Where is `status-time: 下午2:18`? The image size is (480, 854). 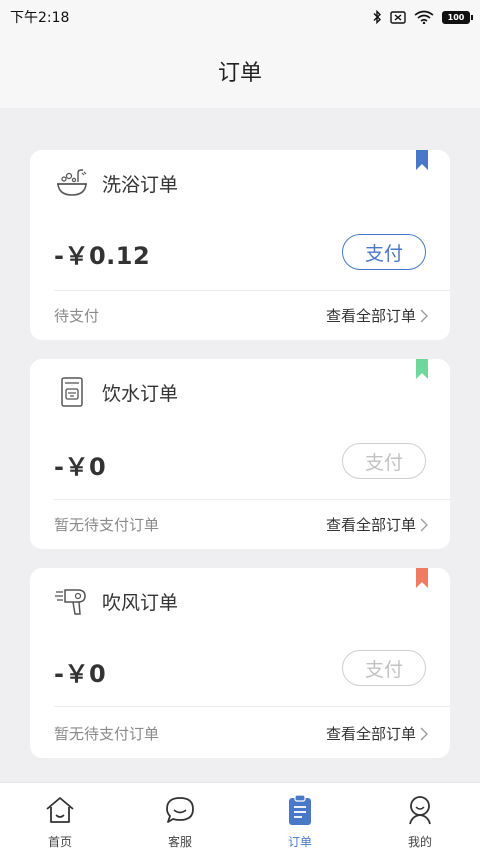
status-time: 下午2:18 is located at coordinates (40, 18).